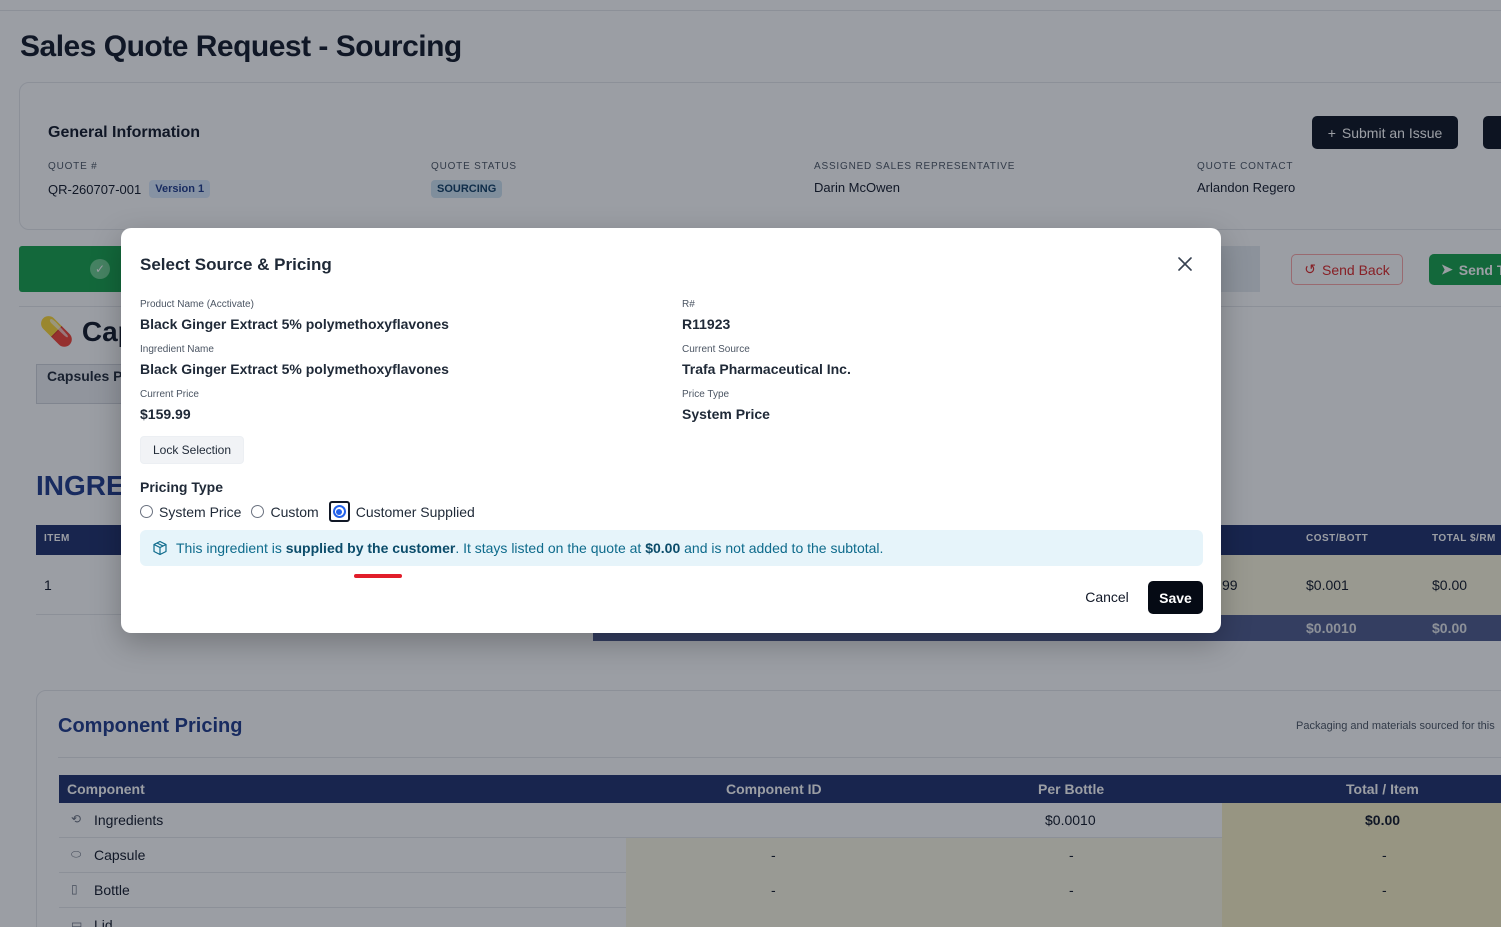 This screenshot has height=927, width=1501. I want to click on radio-customer-supplied: Customer Supplied, so click(401, 511).